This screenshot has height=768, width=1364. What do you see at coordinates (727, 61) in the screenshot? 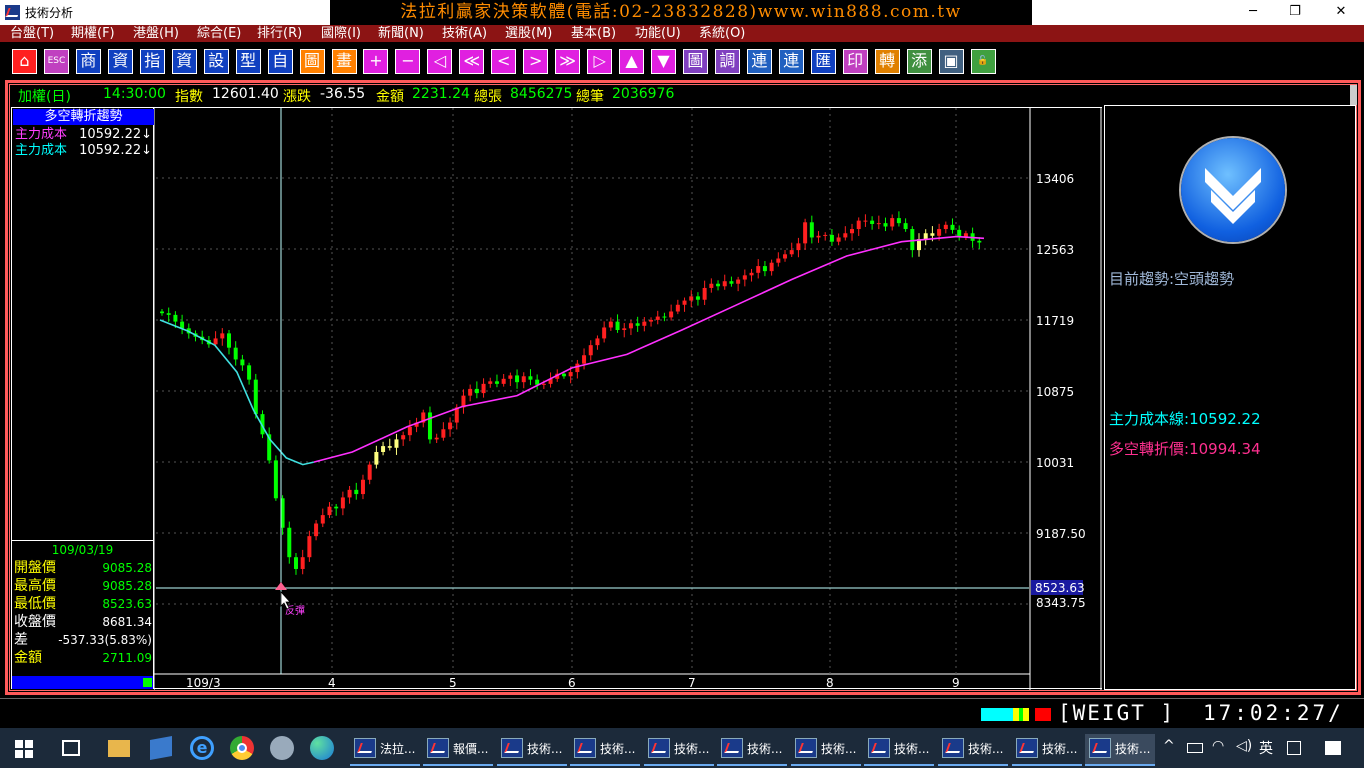
I see `toolbar-button: 調` at bounding box center [727, 61].